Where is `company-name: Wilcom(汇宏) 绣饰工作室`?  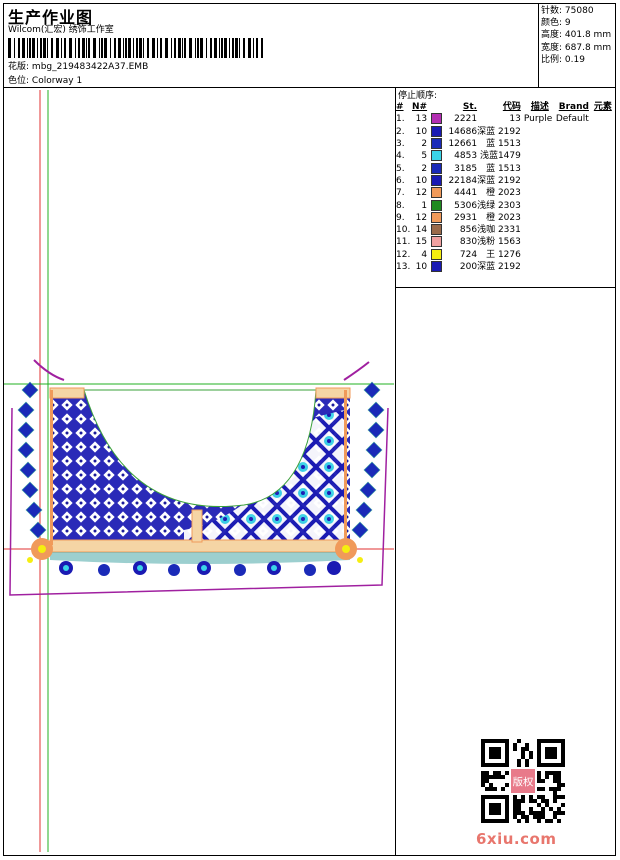
company-name: Wilcom(汇宏) 绣饰工作室 is located at coordinates (61, 30).